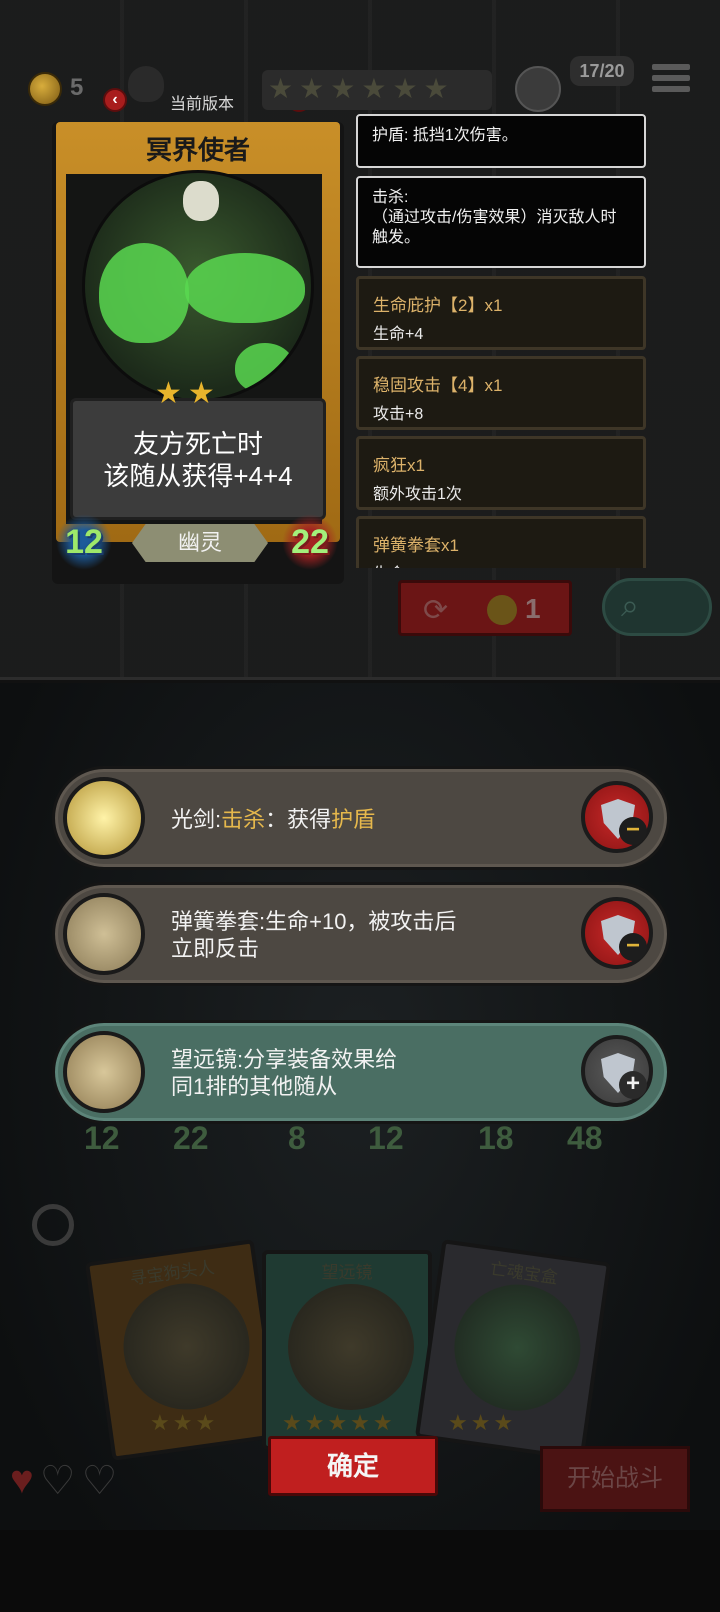  I want to click on equip-name: 光剑, so click(193, 819).